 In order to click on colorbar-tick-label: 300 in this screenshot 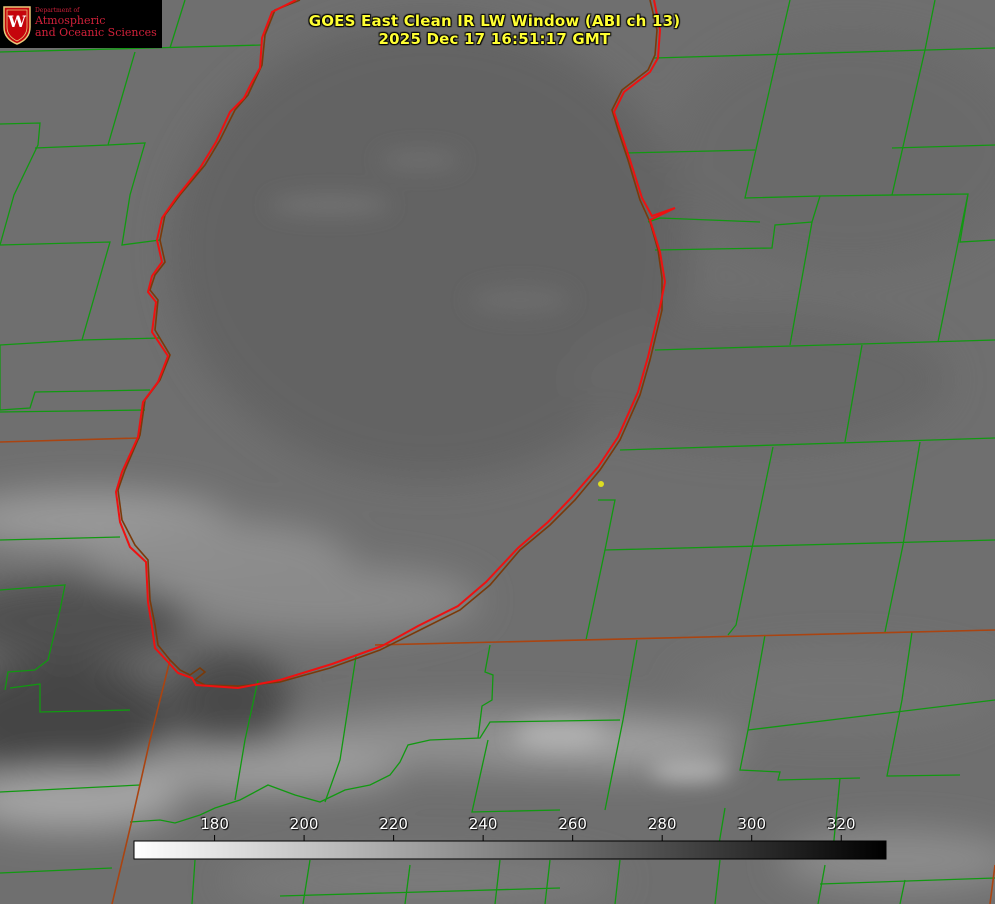, I will do `click(752, 824)`.